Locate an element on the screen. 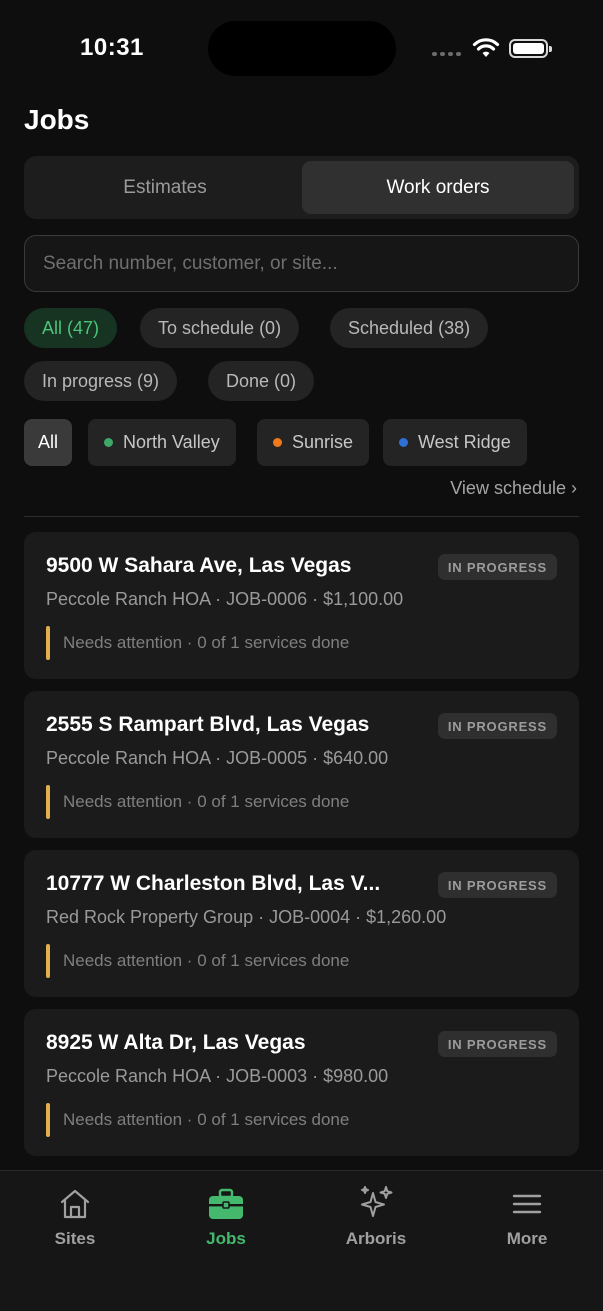 Image resolution: width=603 pixels, height=1311 pixels. area-filter-sunrise: Sunrise is located at coordinates (313, 442).